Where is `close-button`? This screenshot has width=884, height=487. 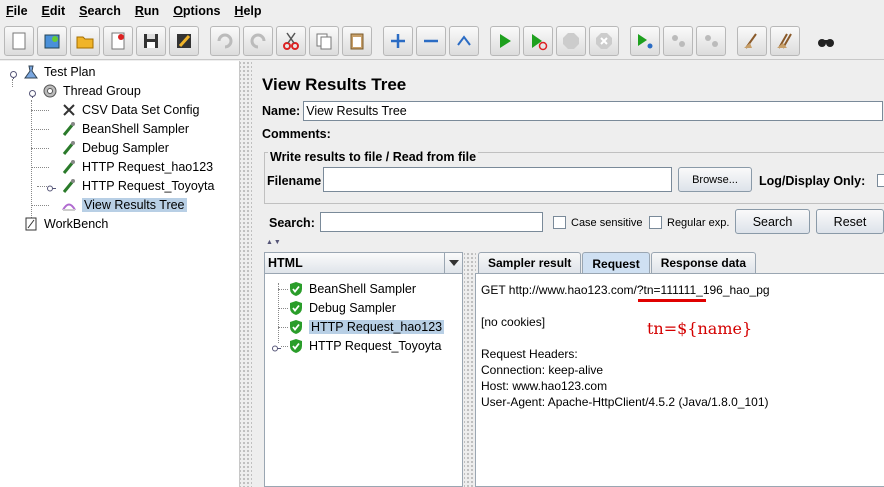
close-button is located at coordinates (118, 40).